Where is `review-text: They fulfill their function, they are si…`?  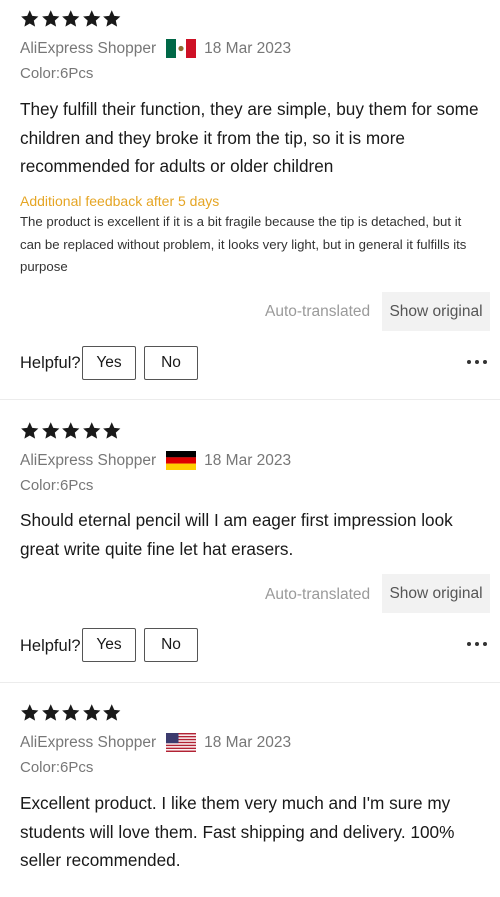
review-text: They fulfill their function, they are si… is located at coordinates (249, 137).